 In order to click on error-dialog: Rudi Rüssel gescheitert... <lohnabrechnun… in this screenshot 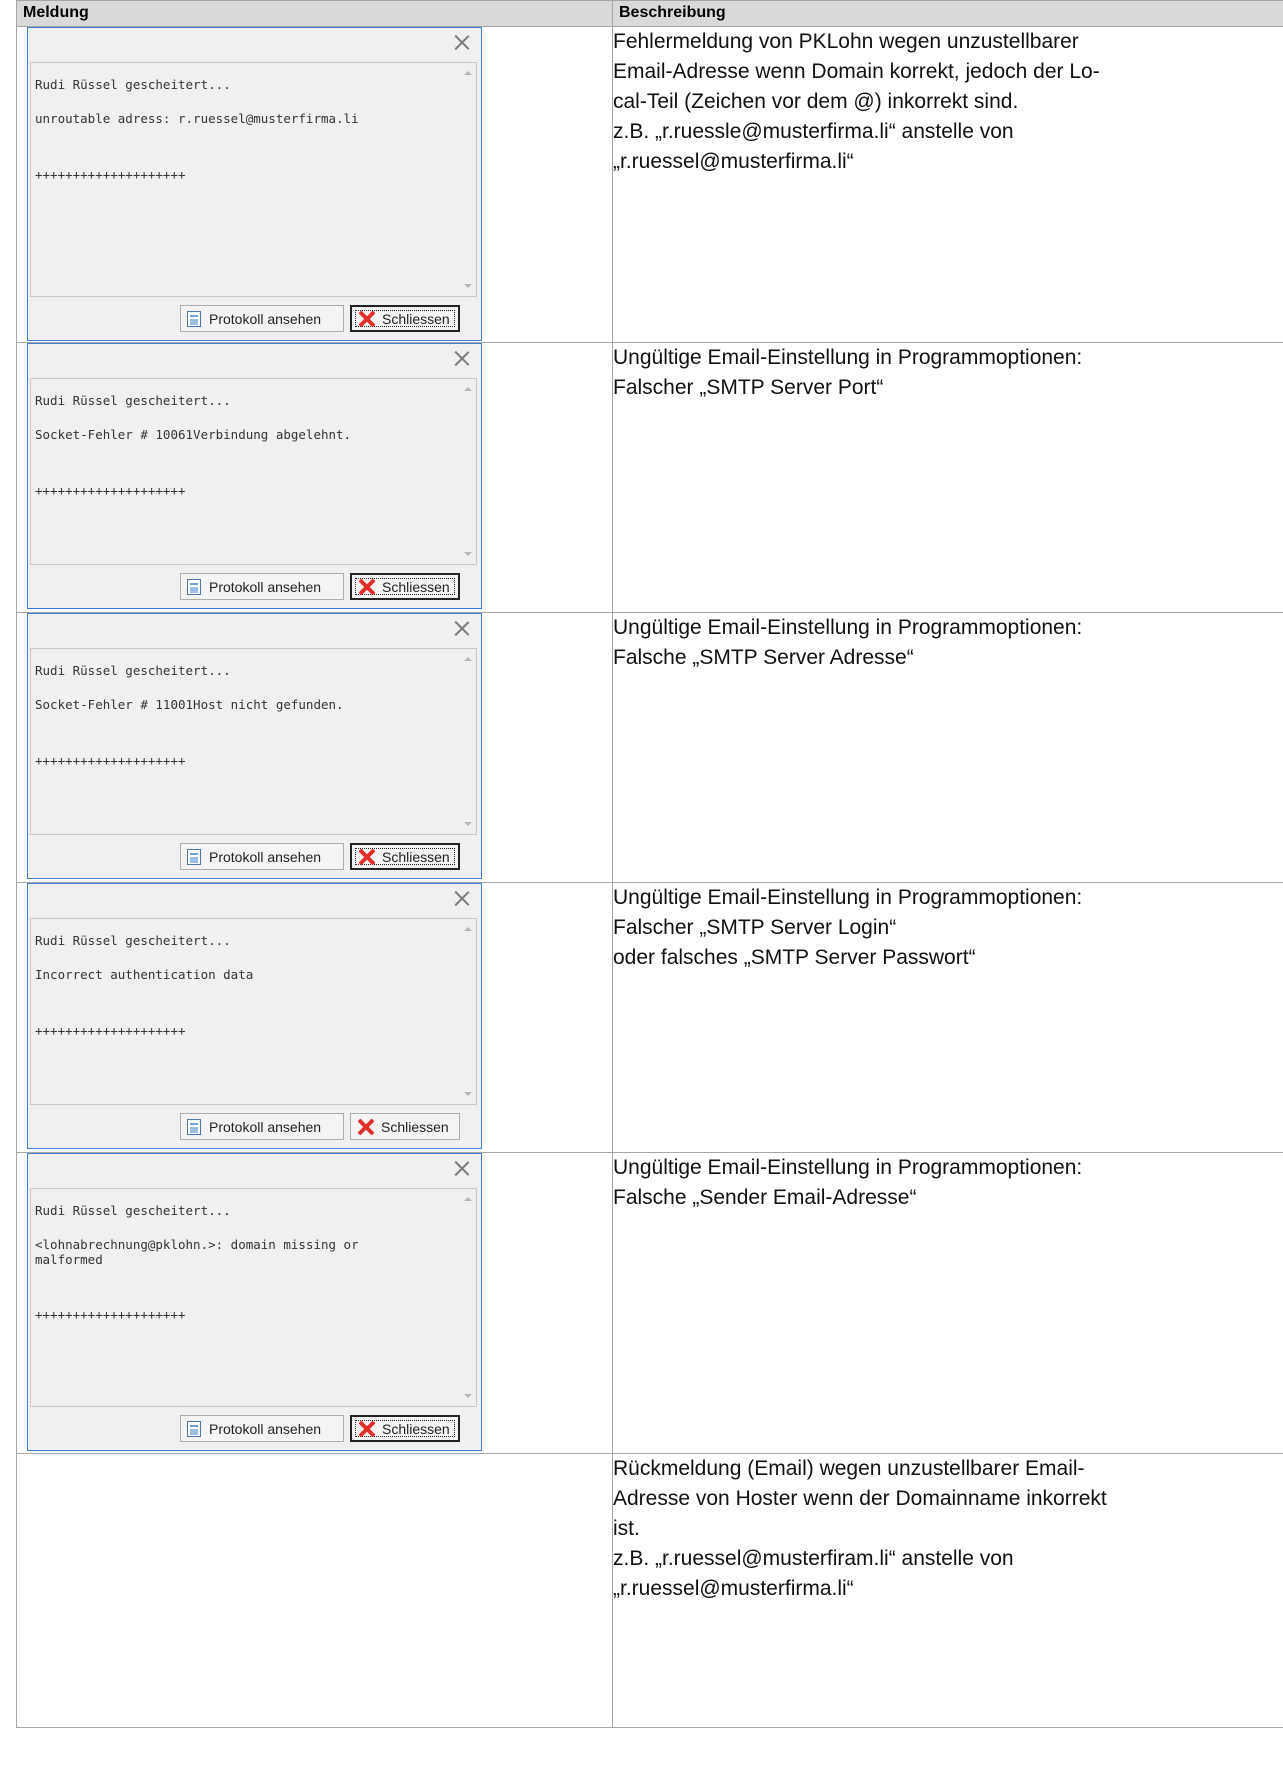, I will do `click(254, 1302)`.